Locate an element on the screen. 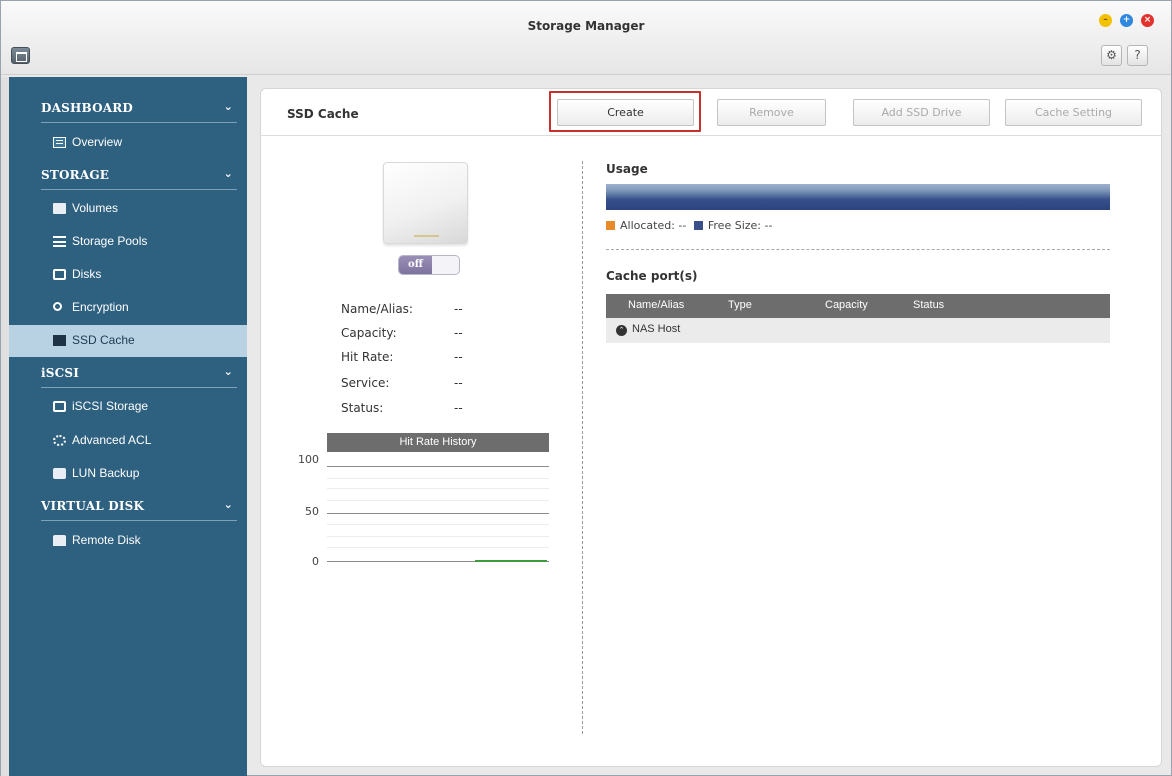  sidebar-section-dashboard: DASHBOARD ⌄ is located at coordinates (139, 108).